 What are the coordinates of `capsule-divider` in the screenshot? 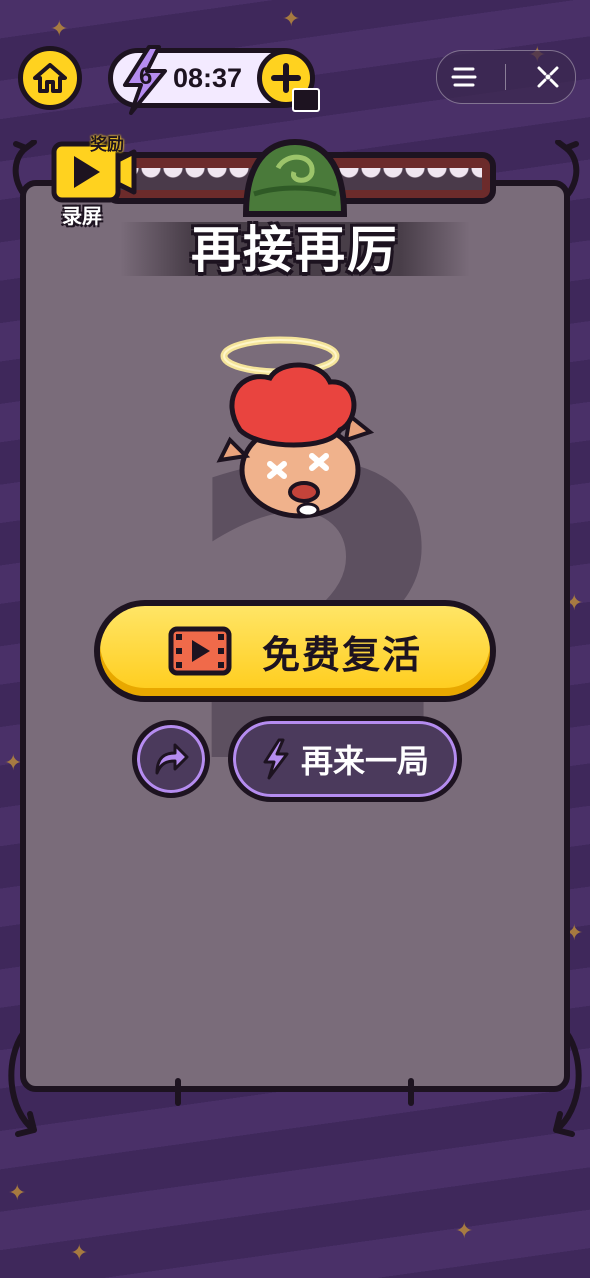 It's located at (506, 77).